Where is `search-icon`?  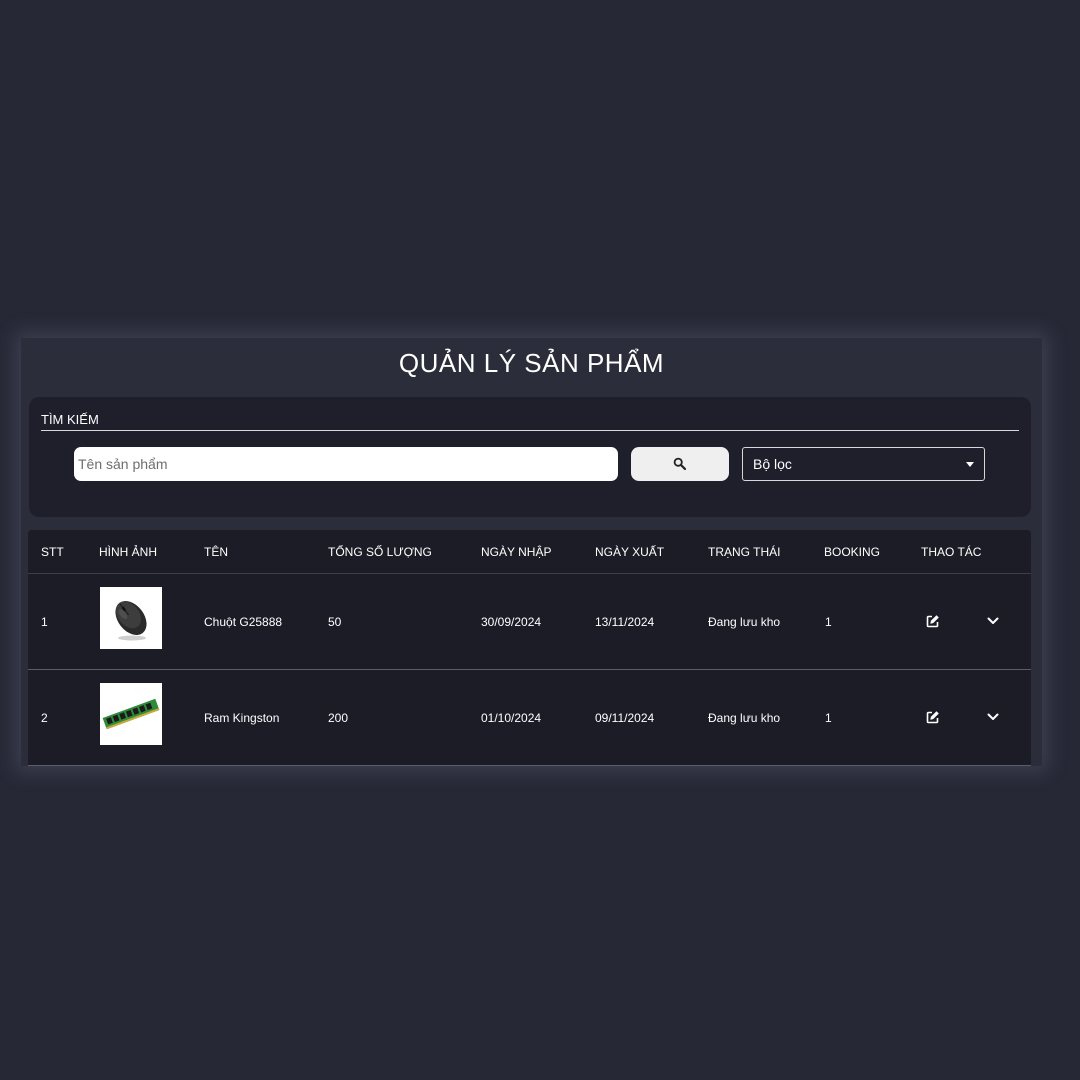
search-icon is located at coordinates (680, 464).